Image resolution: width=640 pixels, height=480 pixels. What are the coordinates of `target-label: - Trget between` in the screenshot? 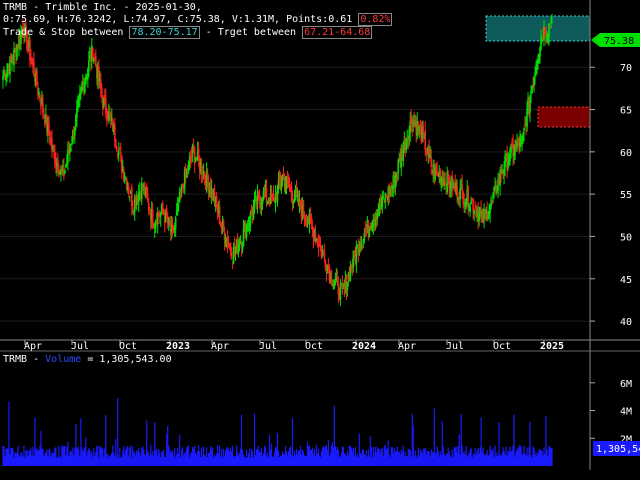 It's located at (251, 32).